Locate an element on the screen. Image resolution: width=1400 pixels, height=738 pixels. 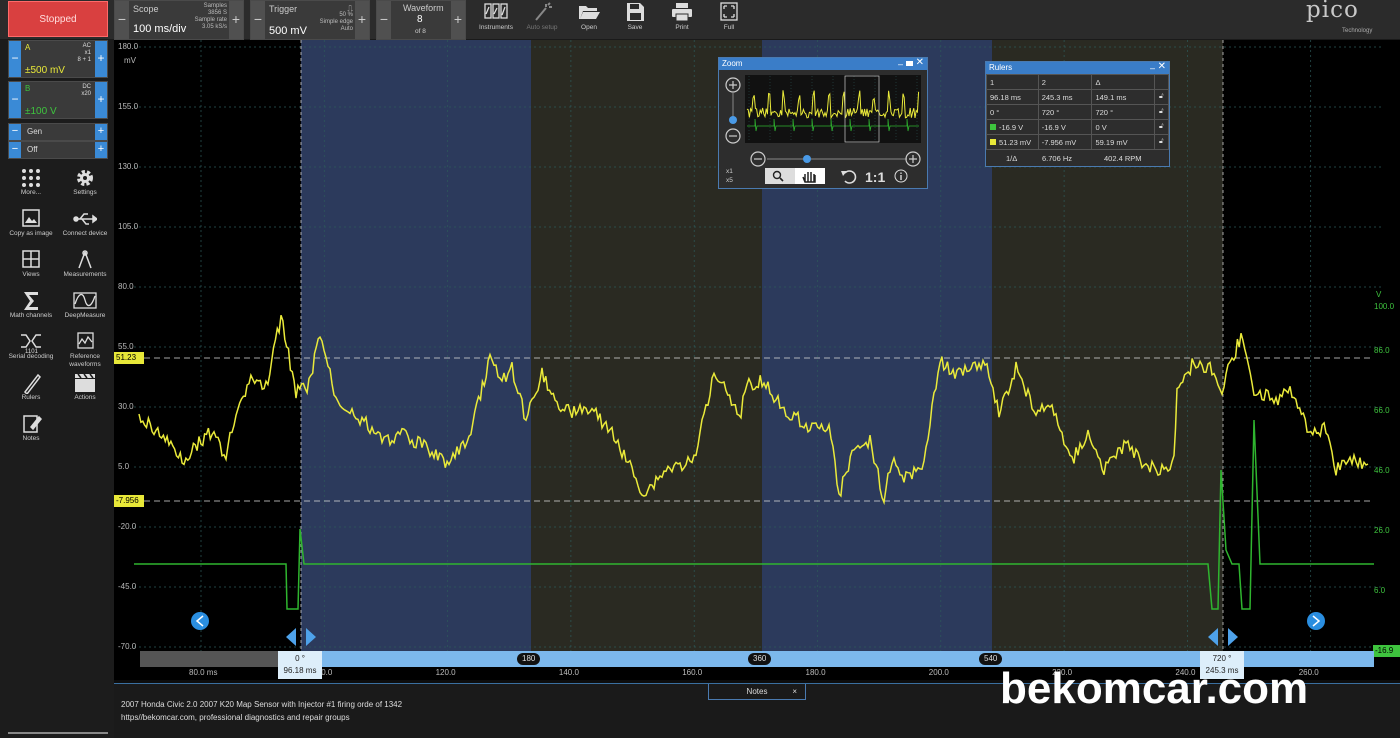
connect-device-button: Connect device is located at coordinates (85, 227).